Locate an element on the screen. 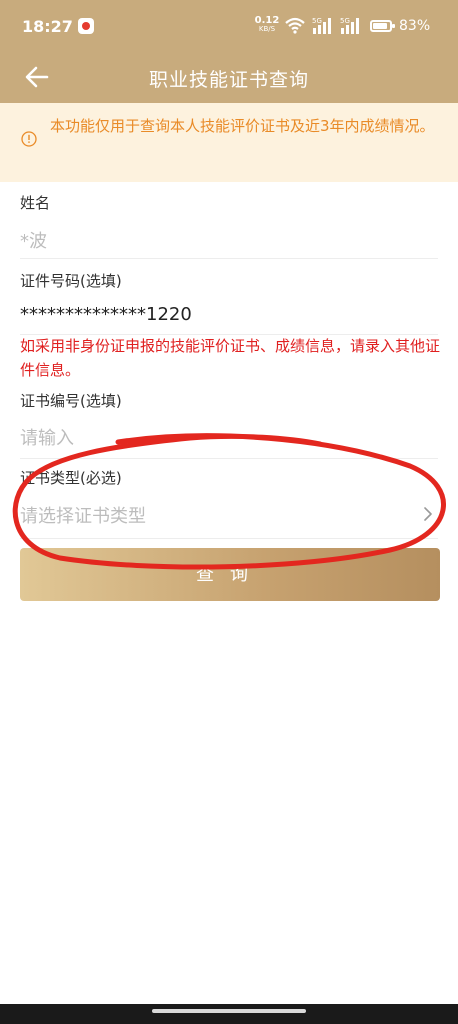 This screenshot has width=458, height=1024. page-title: 职业技能证书查询 is located at coordinates (228, 80).